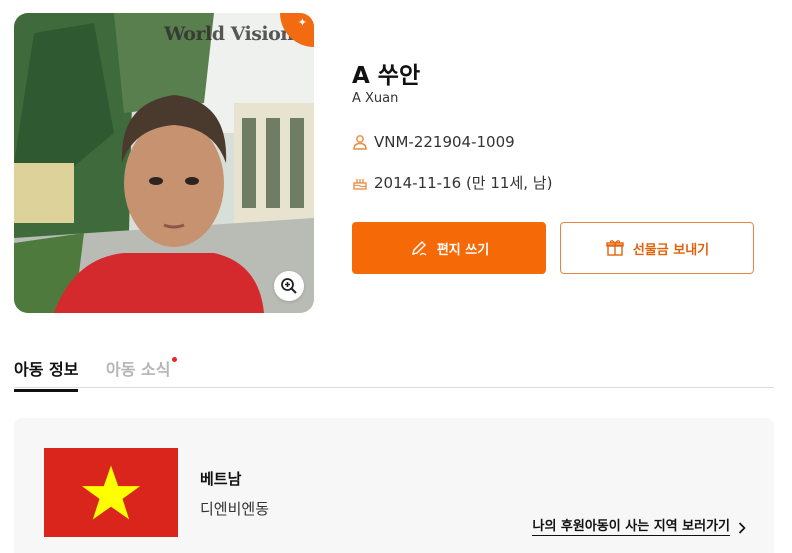 Image resolution: width=792 pixels, height=553 pixels. I want to click on zoom-in-icon, so click(289, 286).